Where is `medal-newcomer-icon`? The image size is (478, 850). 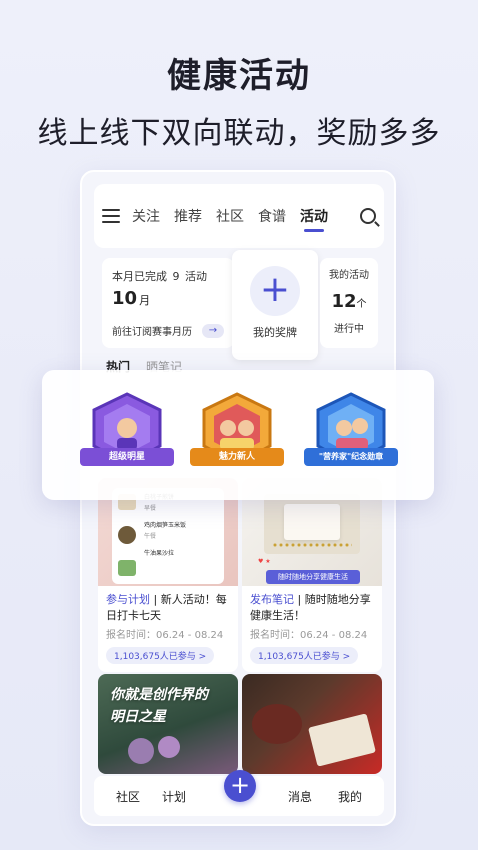
medal-newcomer-icon is located at coordinates (237, 429).